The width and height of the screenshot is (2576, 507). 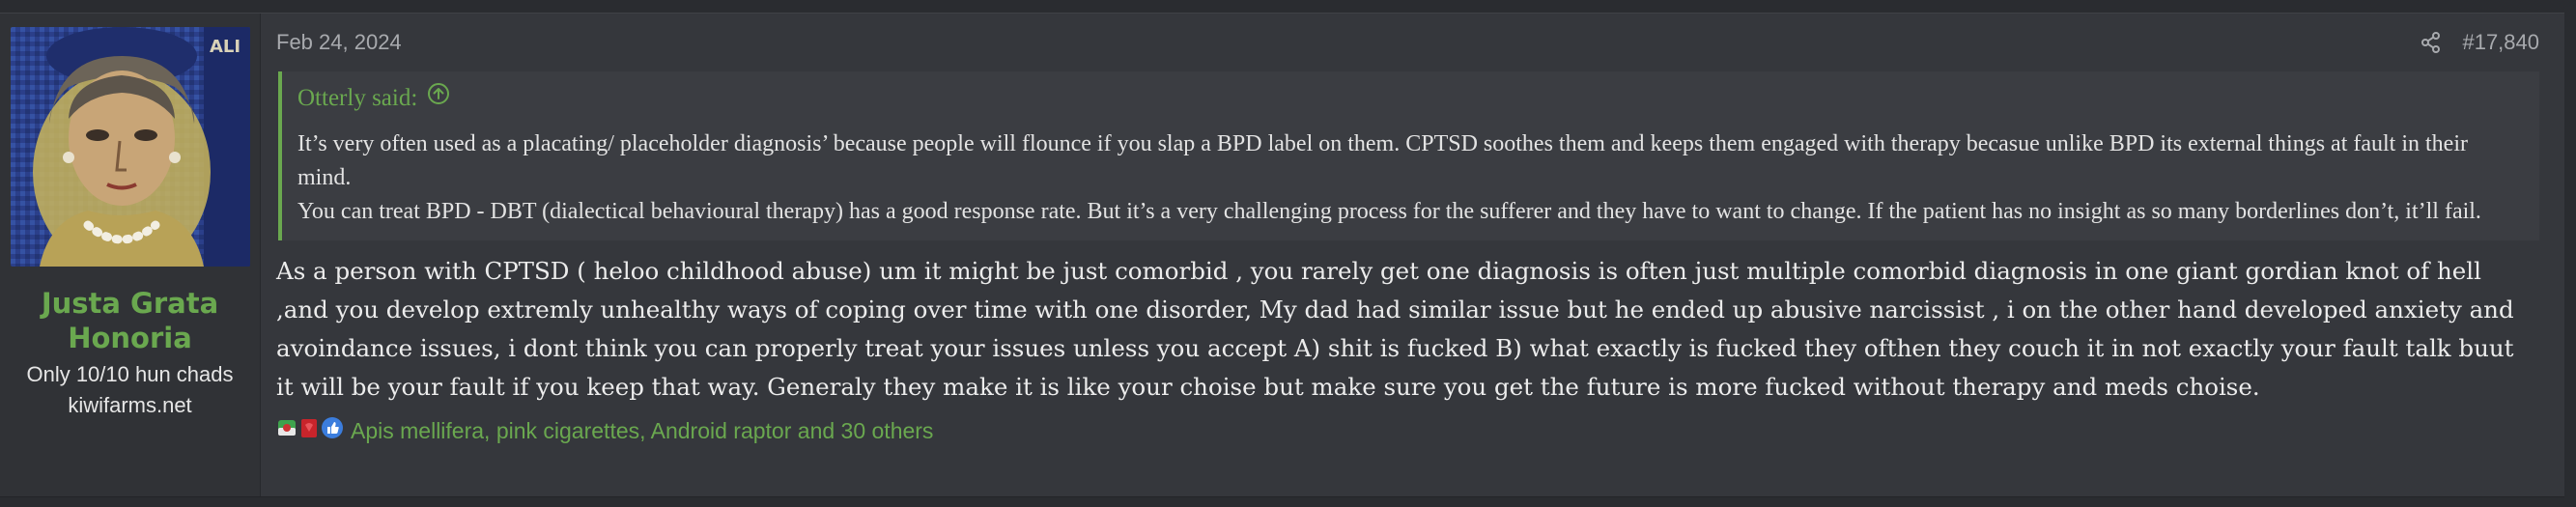 What do you see at coordinates (225, 47) in the screenshot?
I see `svg-text: ALI` at bounding box center [225, 47].